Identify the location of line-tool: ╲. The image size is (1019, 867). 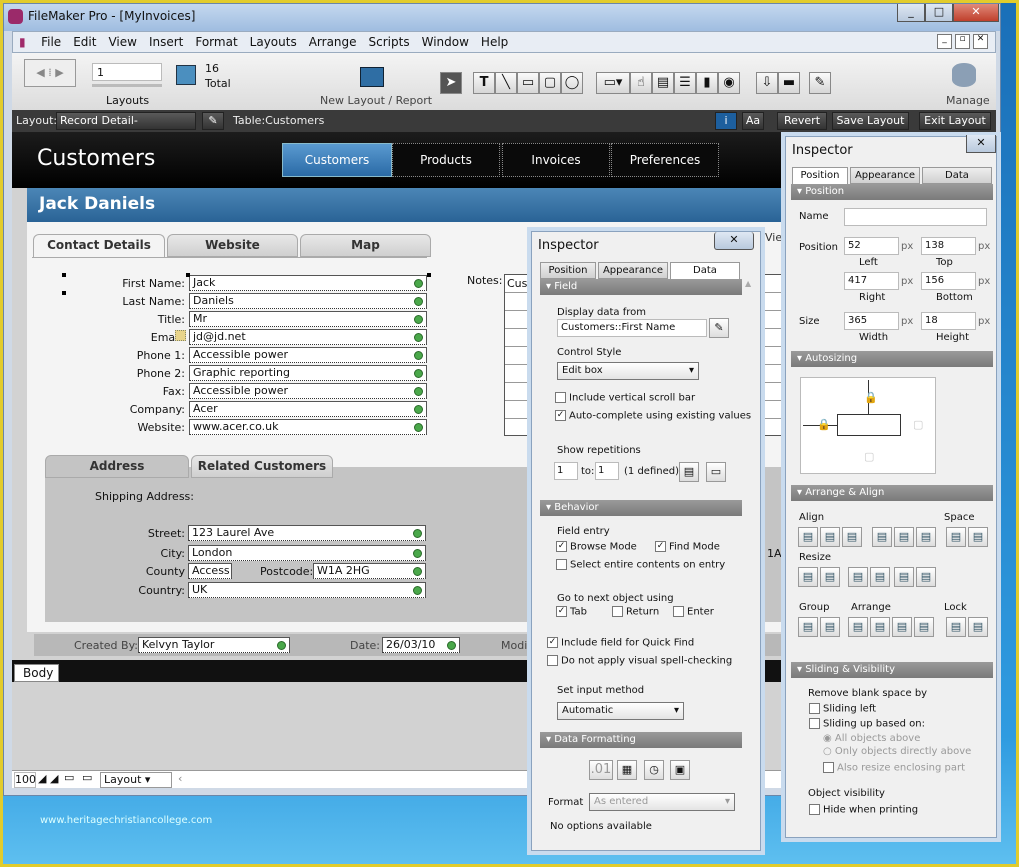
(506, 83).